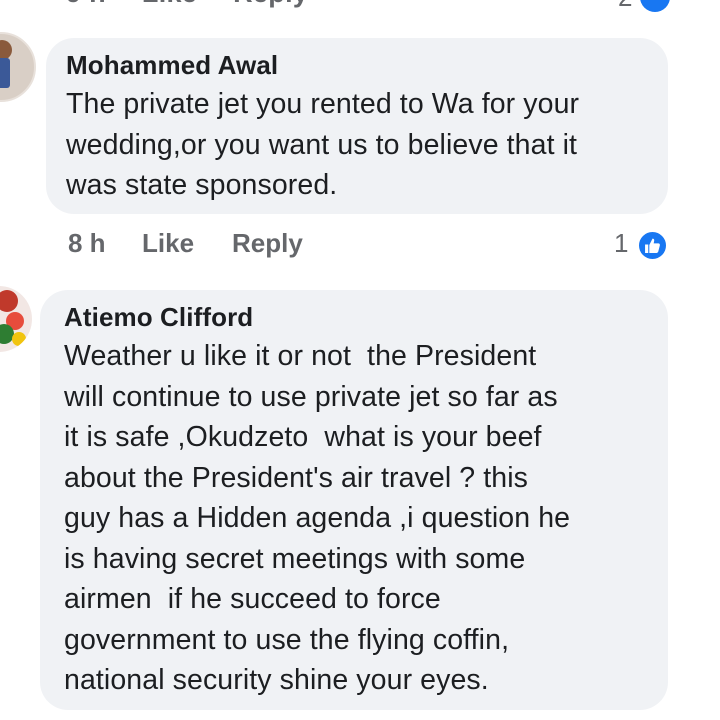  I want to click on previous-comment-like-button: Like, so click(169, 4).